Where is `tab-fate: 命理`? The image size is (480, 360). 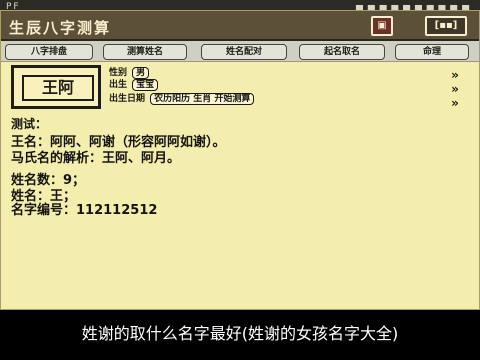
tab-fate: 命理 is located at coordinates (432, 52).